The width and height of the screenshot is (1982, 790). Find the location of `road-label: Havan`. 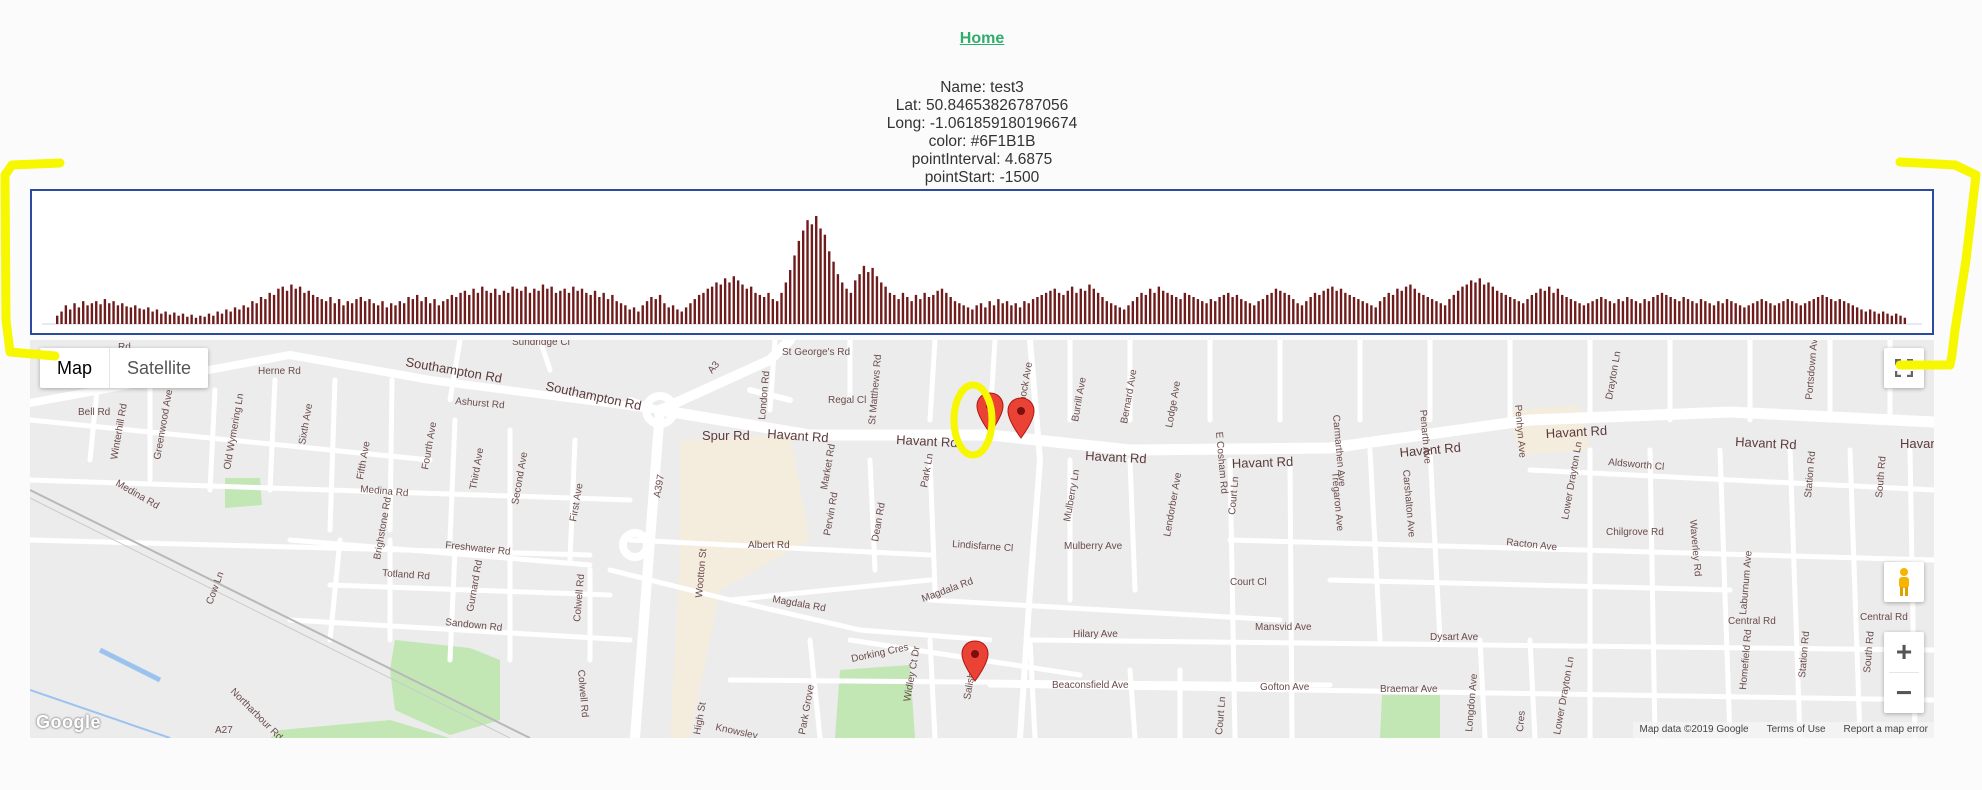

road-label: Havan is located at coordinates (1917, 443).